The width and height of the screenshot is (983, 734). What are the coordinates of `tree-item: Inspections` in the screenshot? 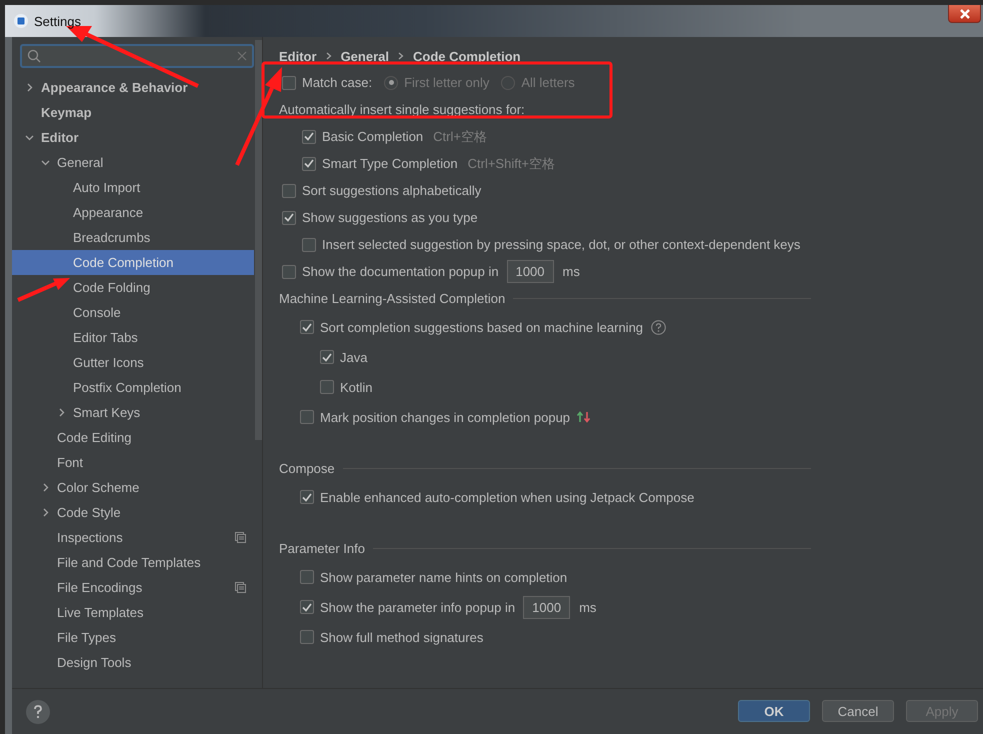 It's located at (70, 537).